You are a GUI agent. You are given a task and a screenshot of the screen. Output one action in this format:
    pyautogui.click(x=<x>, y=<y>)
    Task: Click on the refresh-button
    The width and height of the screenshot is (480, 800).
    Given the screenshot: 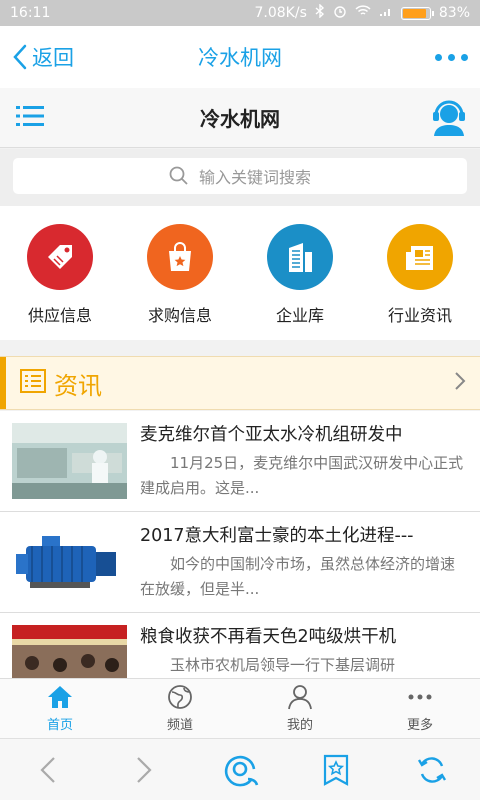 What is the action you would take?
    pyautogui.click(x=432, y=770)
    